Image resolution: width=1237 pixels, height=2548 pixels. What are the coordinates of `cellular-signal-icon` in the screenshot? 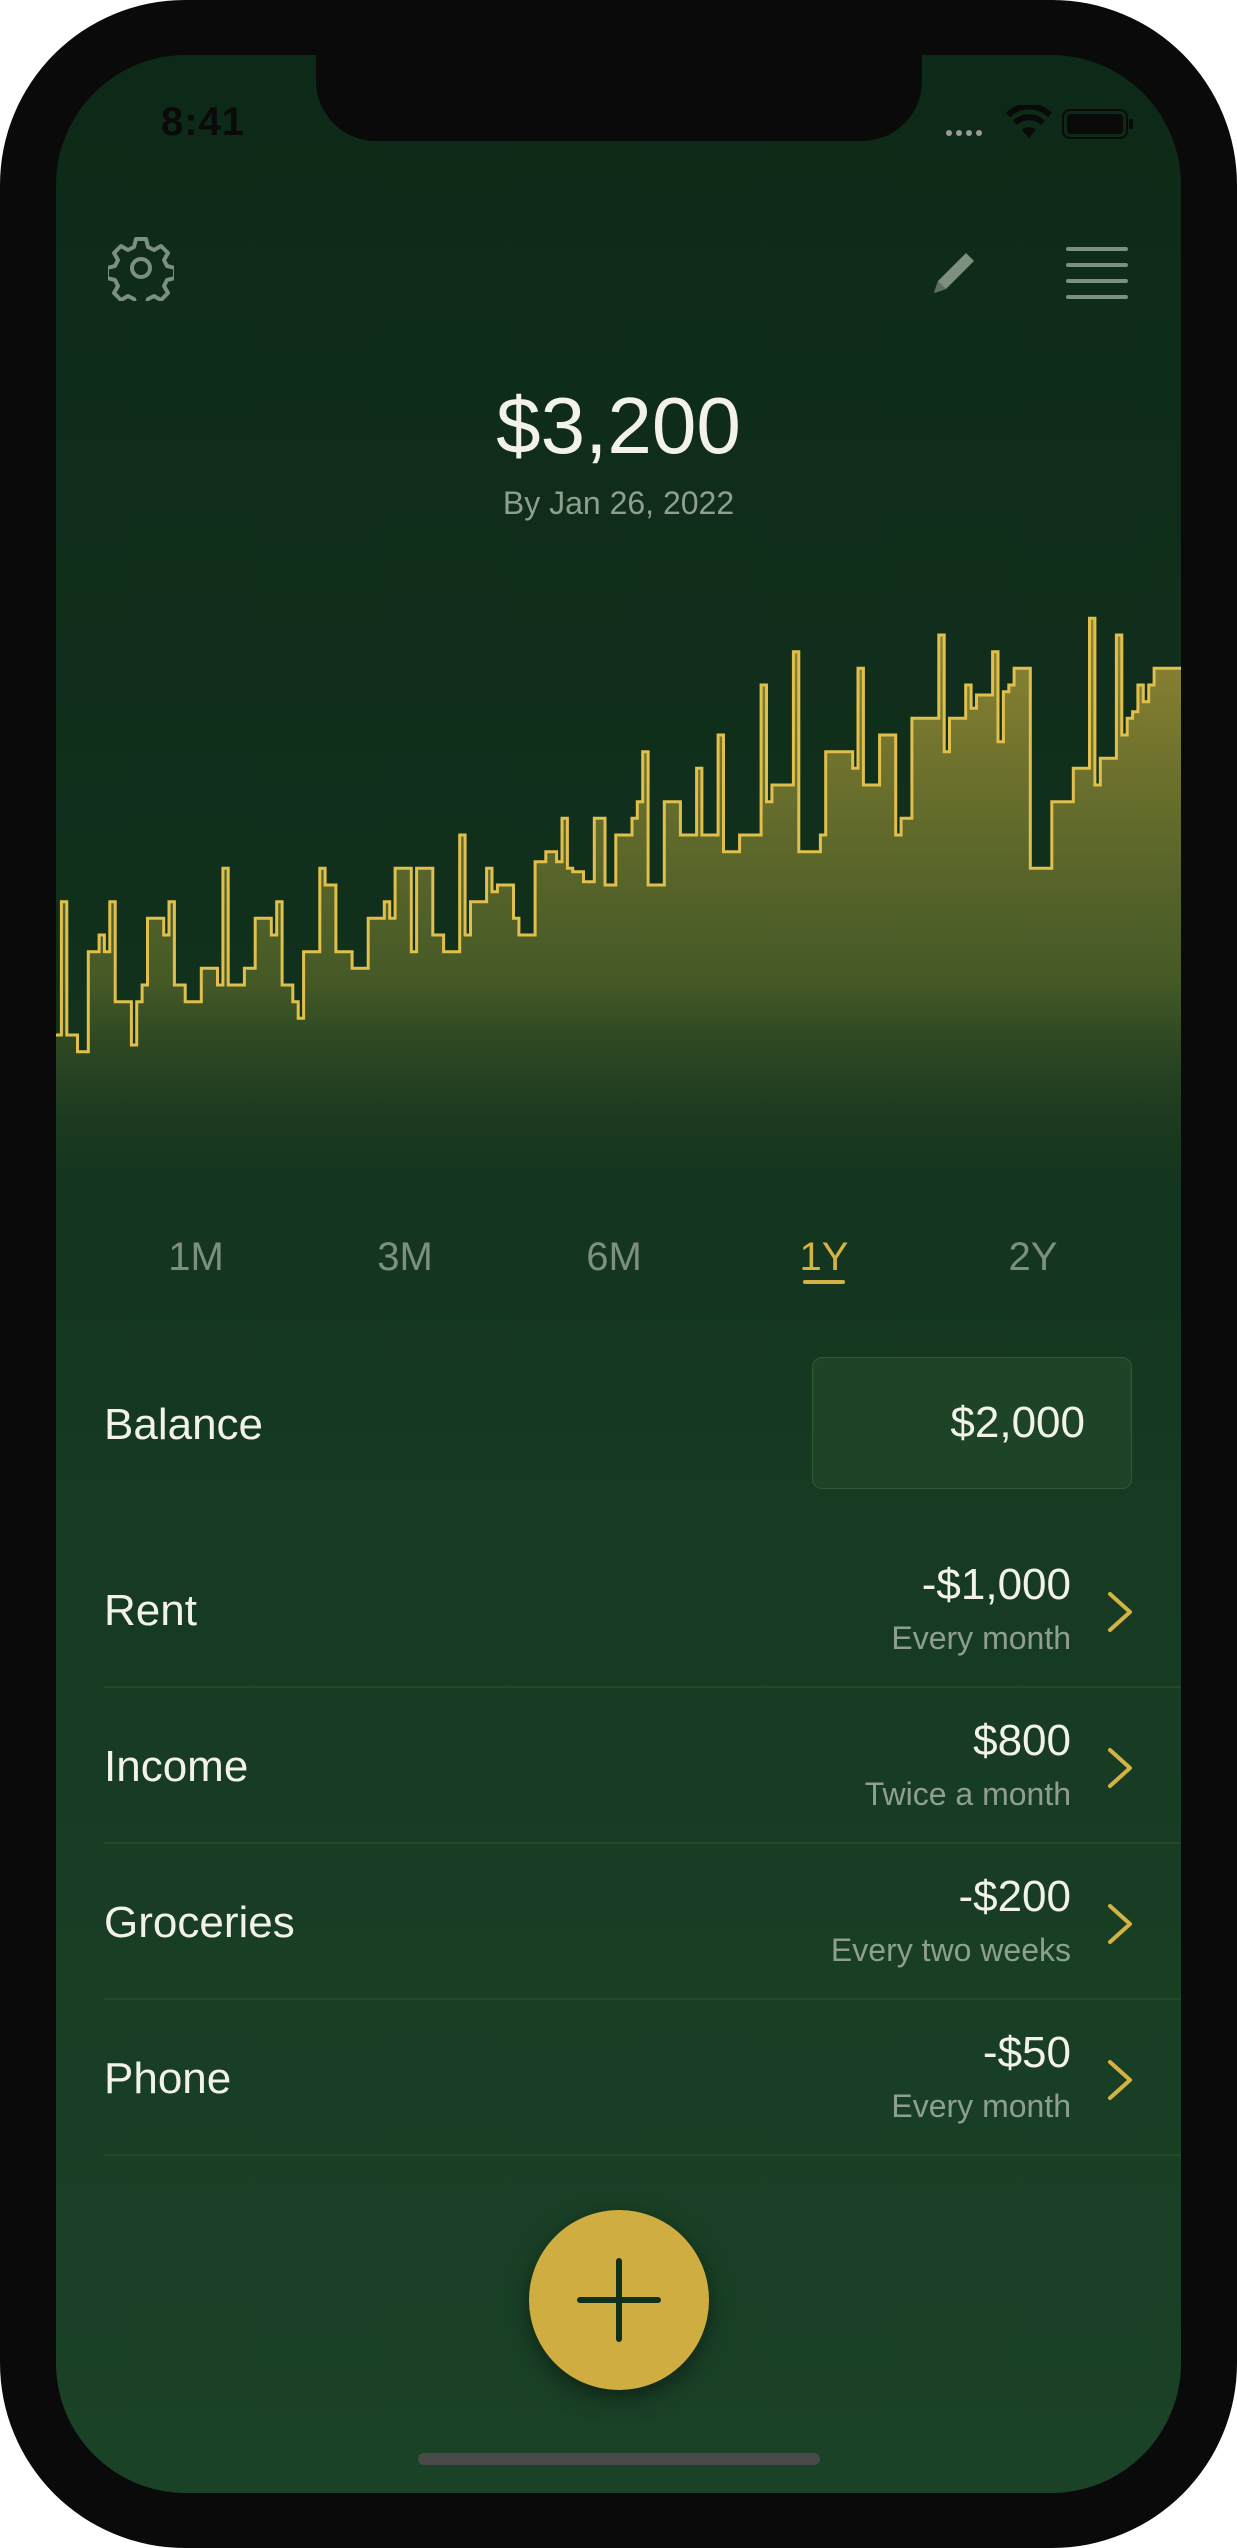 It's located at (964, 133).